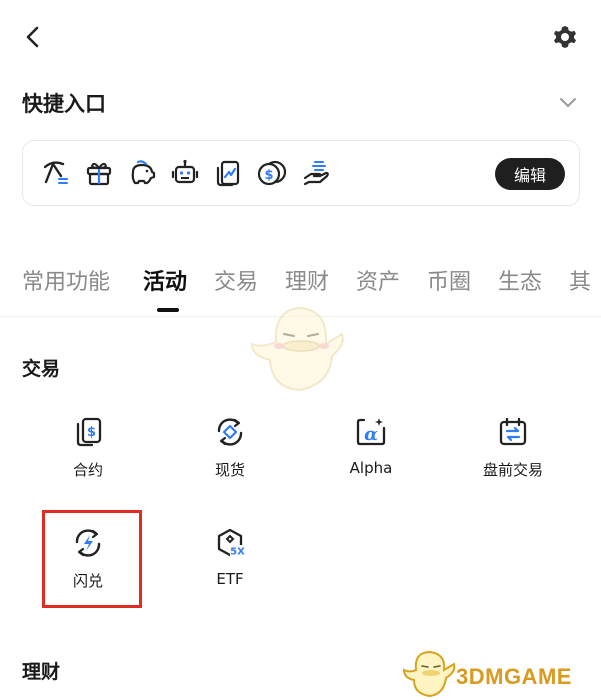 The image size is (601, 700). I want to click on svg-text: α, so click(371, 434).